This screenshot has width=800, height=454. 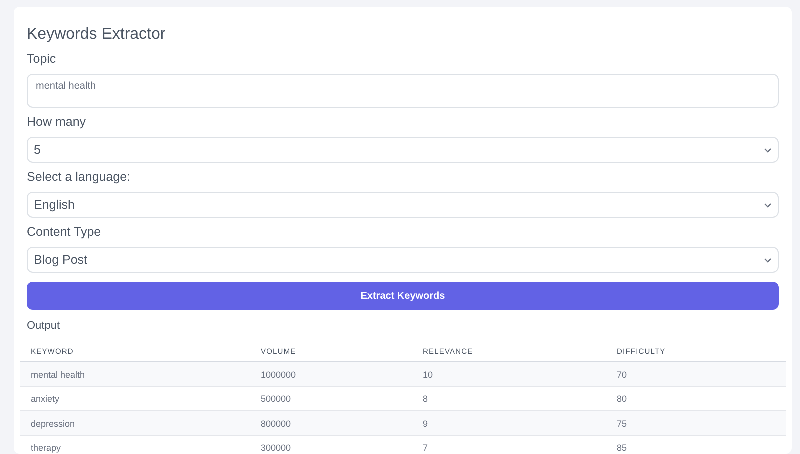 I want to click on table-cell: 9, so click(x=425, y=423).